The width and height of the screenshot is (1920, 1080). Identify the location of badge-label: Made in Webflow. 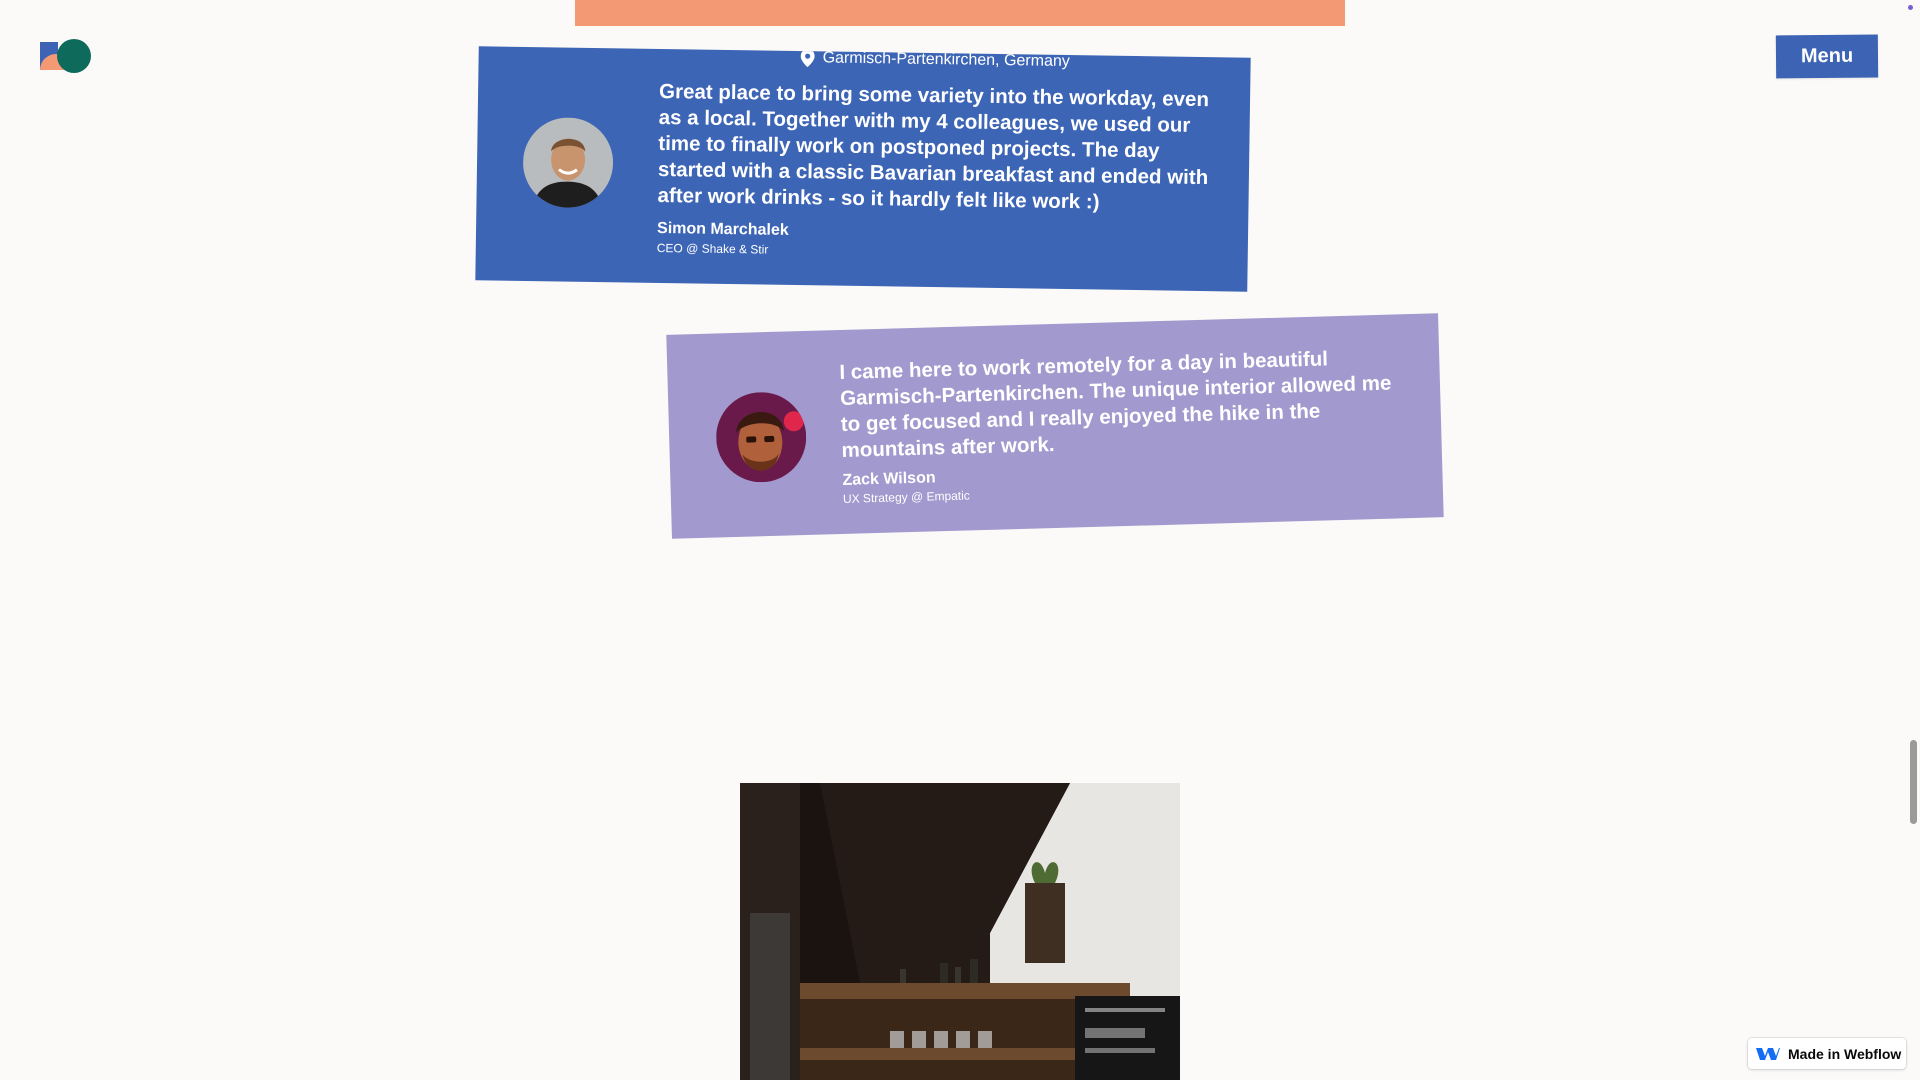
(1845, 1053).